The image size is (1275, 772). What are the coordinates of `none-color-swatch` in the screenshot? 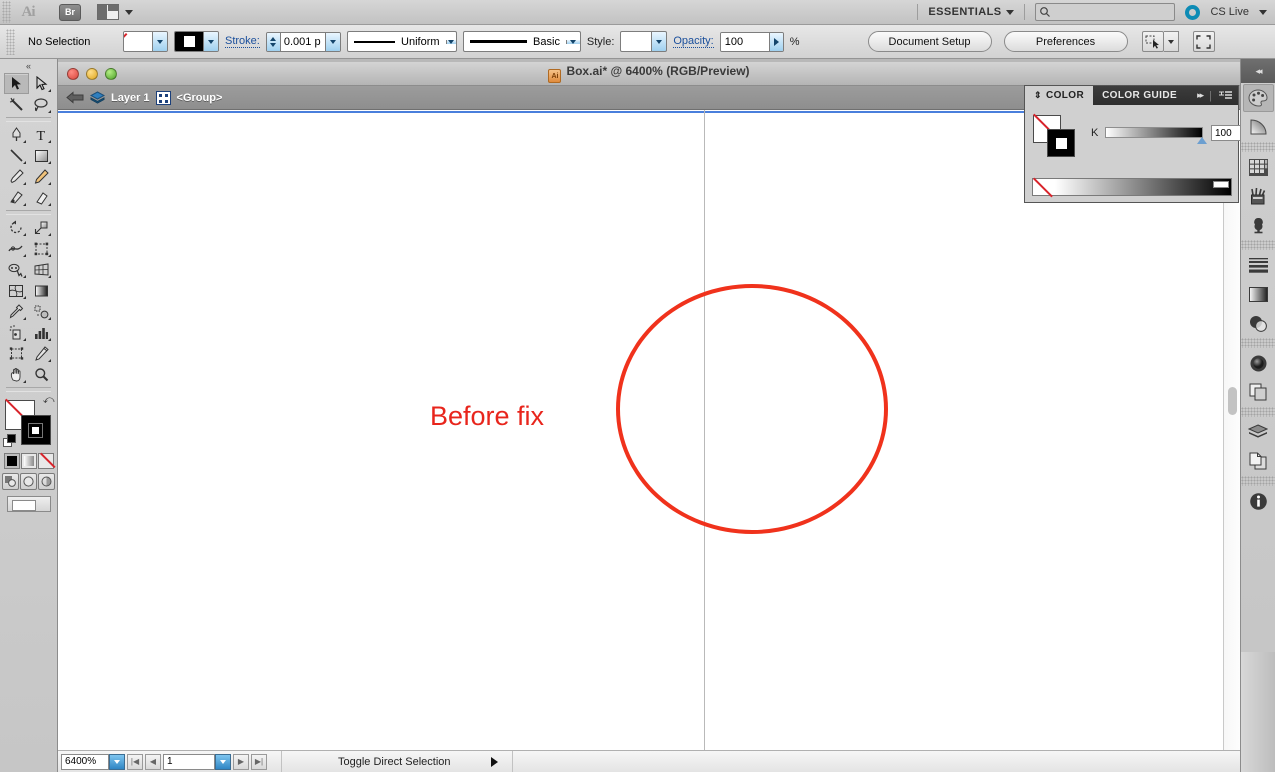 It's located at (1044, 187).